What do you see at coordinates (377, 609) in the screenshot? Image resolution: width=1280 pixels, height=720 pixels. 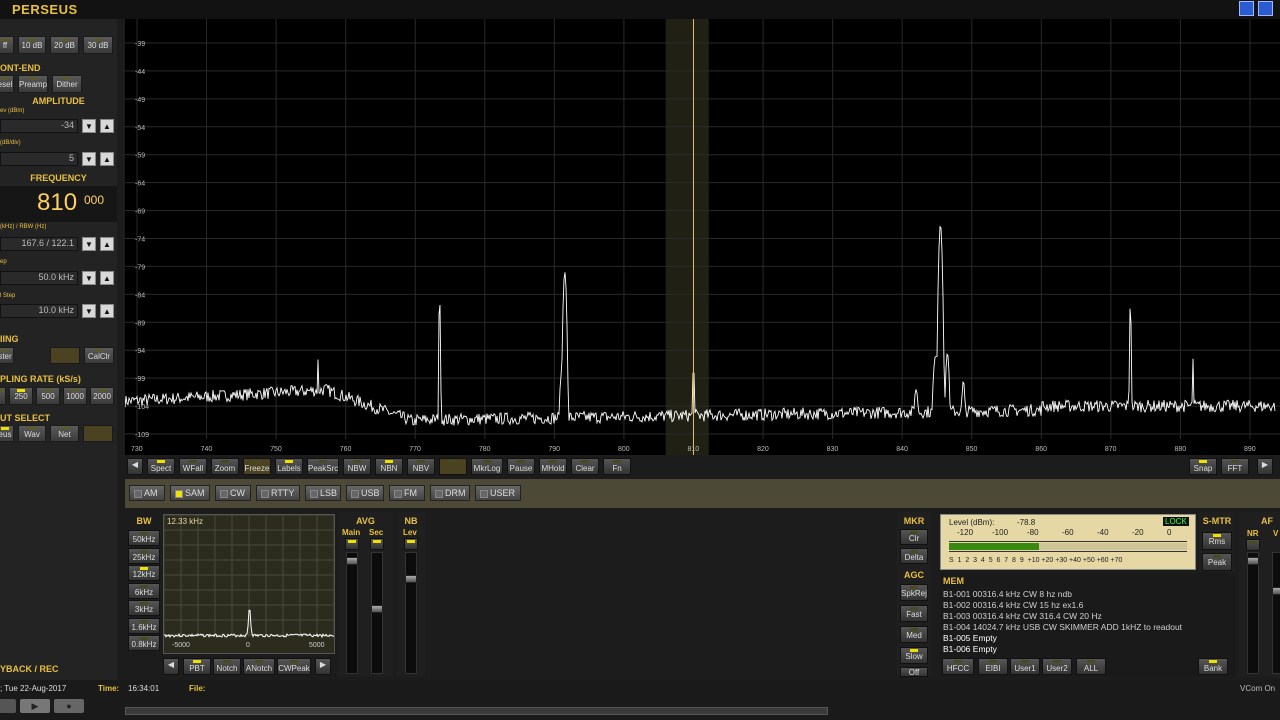 I see `avg-sec-slider-thumb` at bounding box center [377, 609].